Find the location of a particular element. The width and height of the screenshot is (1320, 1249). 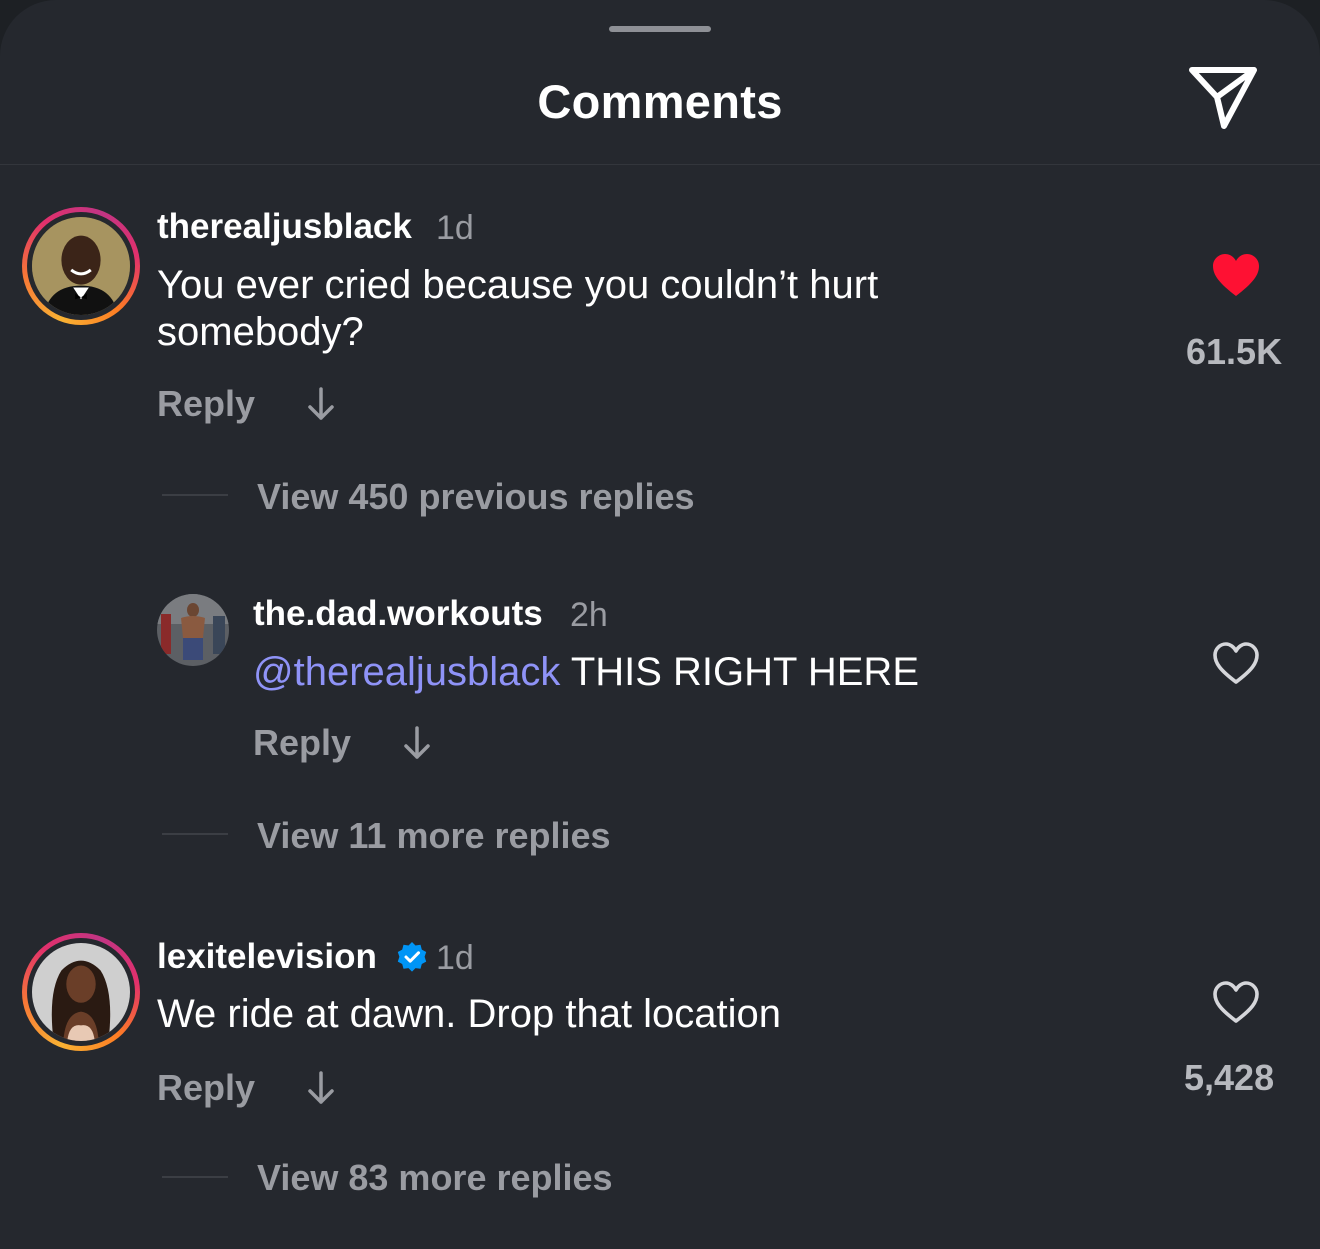

page-title: Comments is located at coordinates (660, 101).